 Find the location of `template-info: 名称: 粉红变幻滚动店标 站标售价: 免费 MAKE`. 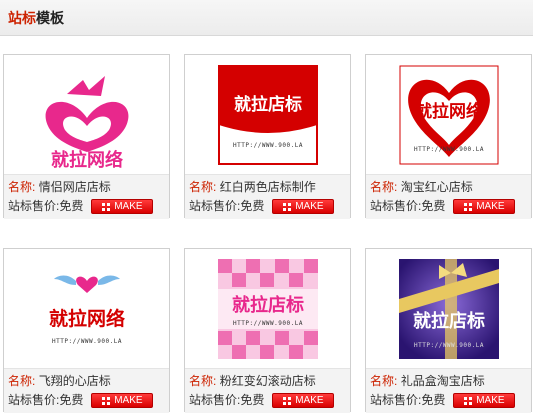

template-info: 名称: 粉红变幻滚动店标 站标售价: 免费 MAKE is located at coordinates (267, 391).